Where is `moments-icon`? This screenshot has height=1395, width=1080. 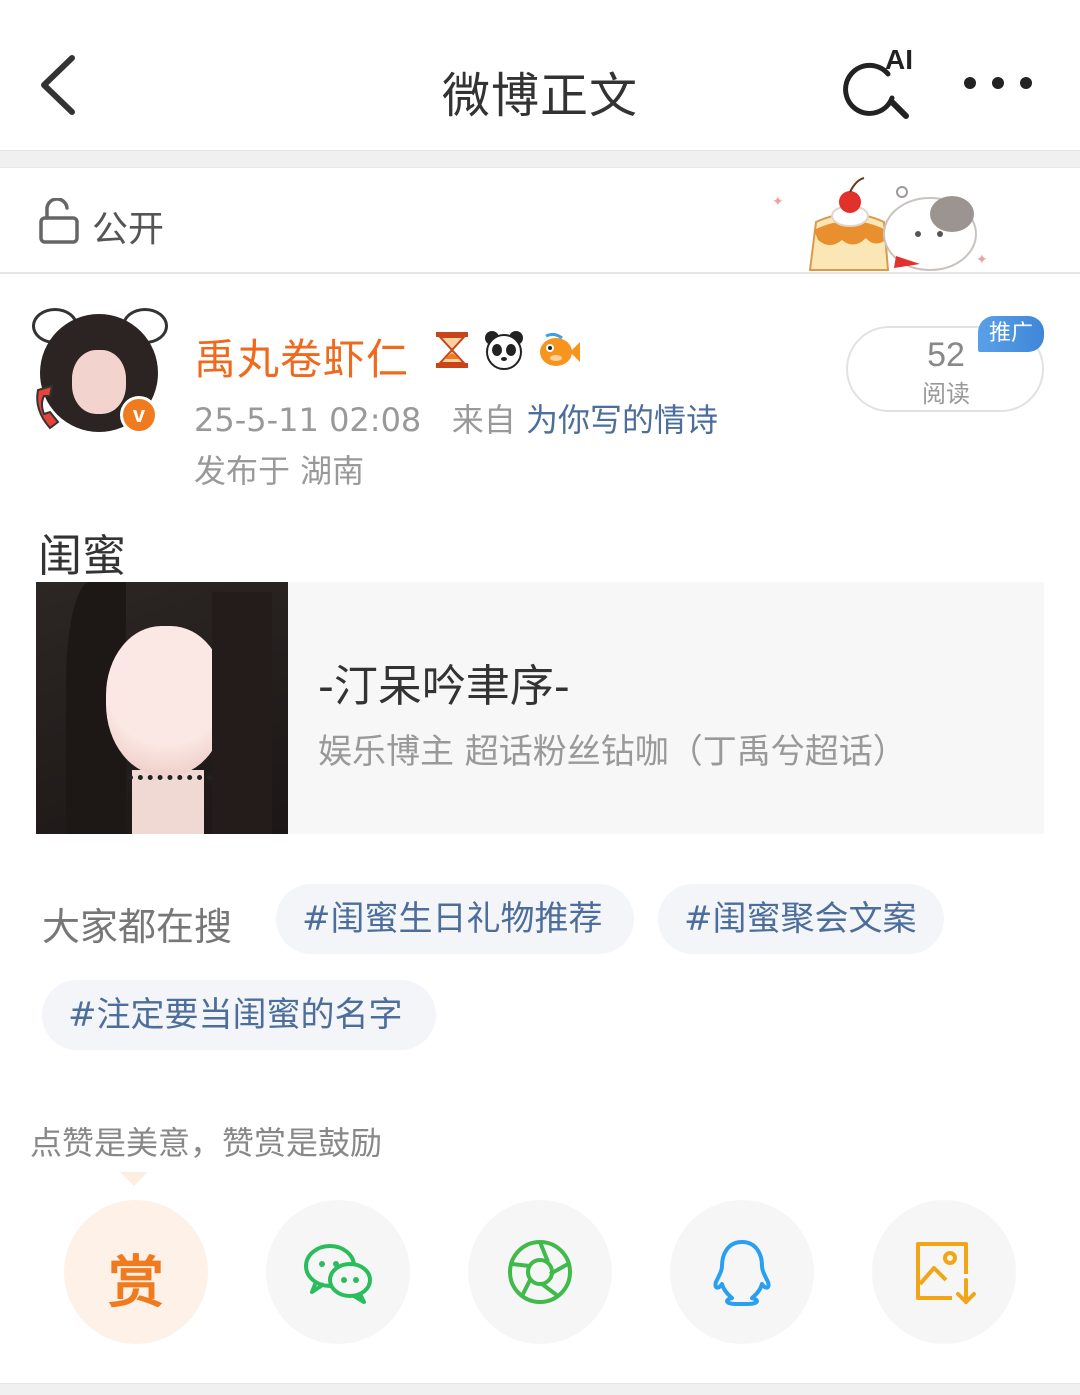
moments-icon is located at coordinates (540, 1272).